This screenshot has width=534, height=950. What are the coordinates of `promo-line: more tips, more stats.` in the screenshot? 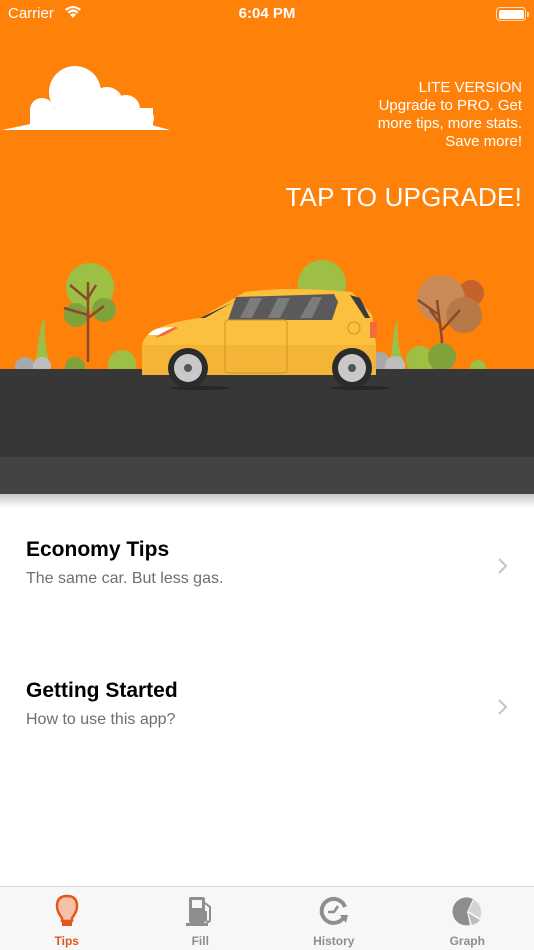 It's located at (449, 123).